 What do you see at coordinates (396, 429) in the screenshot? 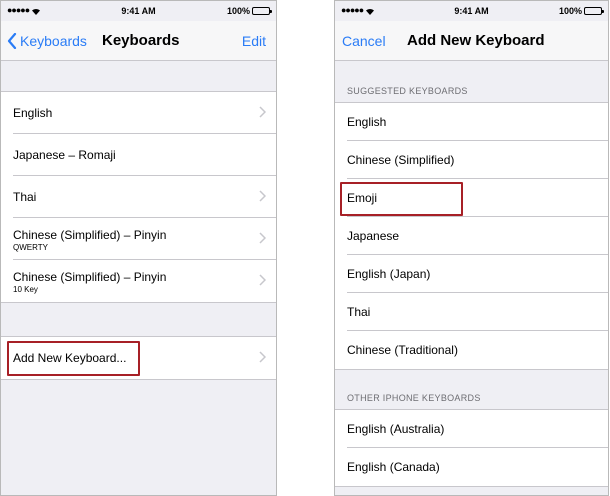
I see `keyboard-label: English (Australia)` at bounding box center [396, 429].